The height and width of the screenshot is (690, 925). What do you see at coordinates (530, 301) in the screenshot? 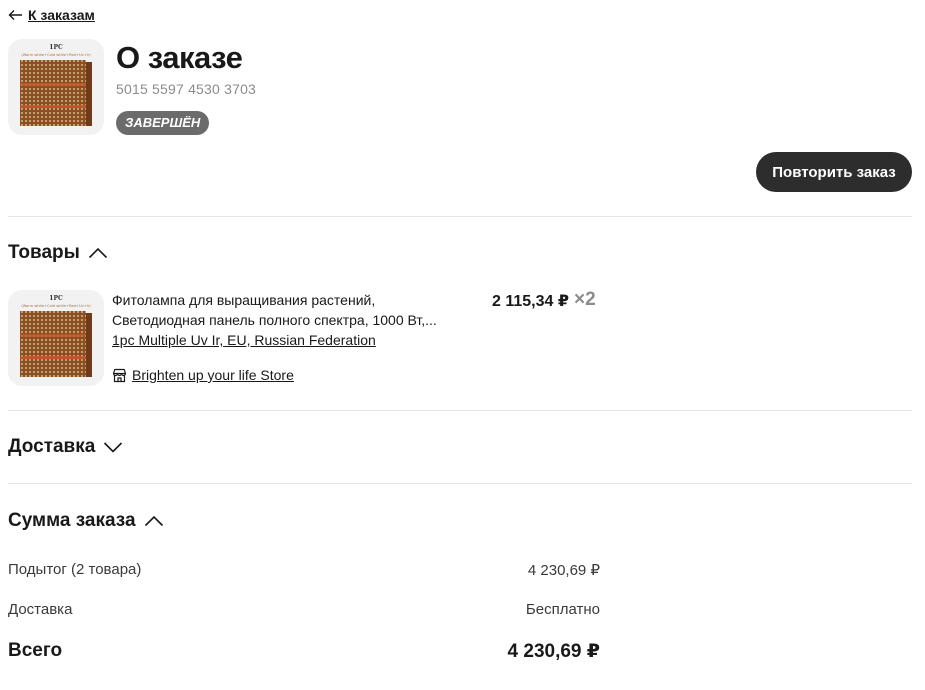
I see `product-price: 2 115,34 ₽` at bounding box center [530, 301].